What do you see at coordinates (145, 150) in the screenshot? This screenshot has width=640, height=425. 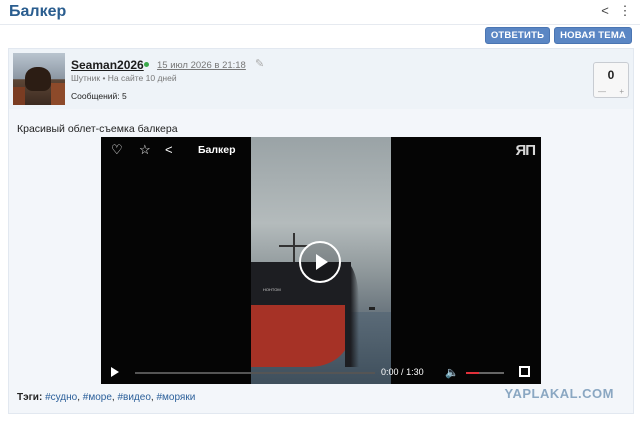 I see `star-icon: ☆` at bounding box center [145, 150].